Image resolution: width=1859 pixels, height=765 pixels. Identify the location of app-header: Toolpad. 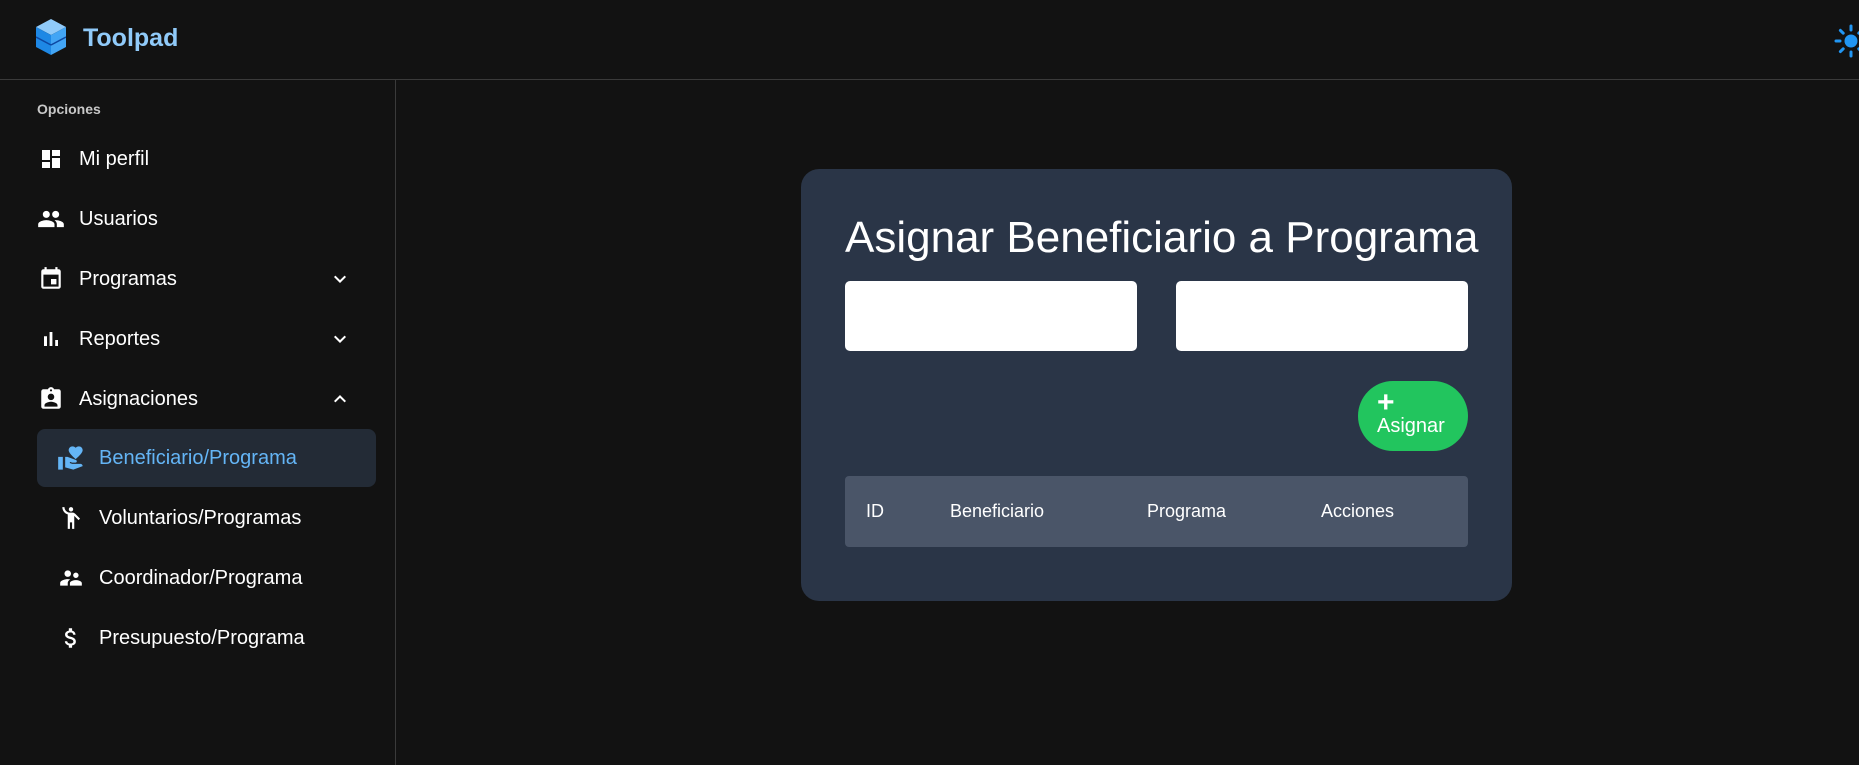
(929, 40).